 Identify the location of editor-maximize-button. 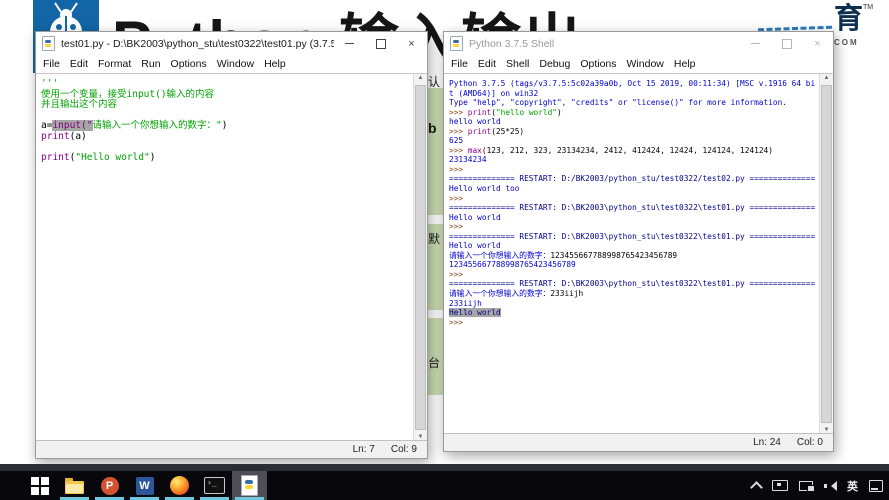
(380, 43).